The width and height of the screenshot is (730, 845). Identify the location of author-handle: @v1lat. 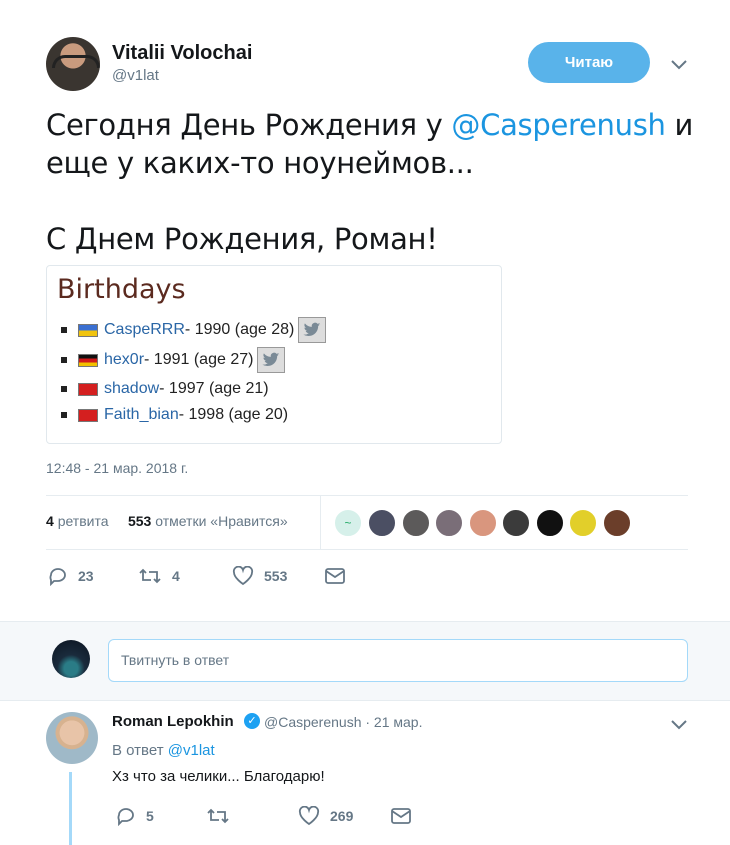
(135, 75).